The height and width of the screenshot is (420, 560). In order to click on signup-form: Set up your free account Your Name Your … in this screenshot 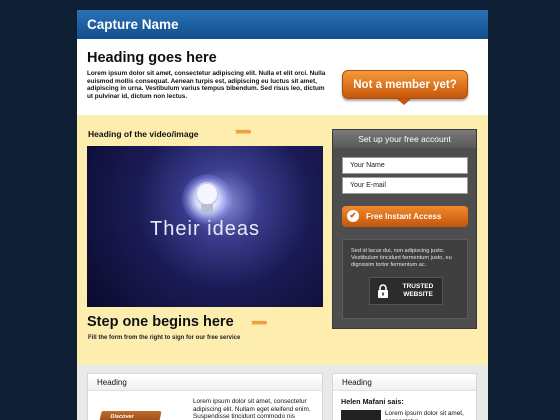, I will do `click(404, 229)`.